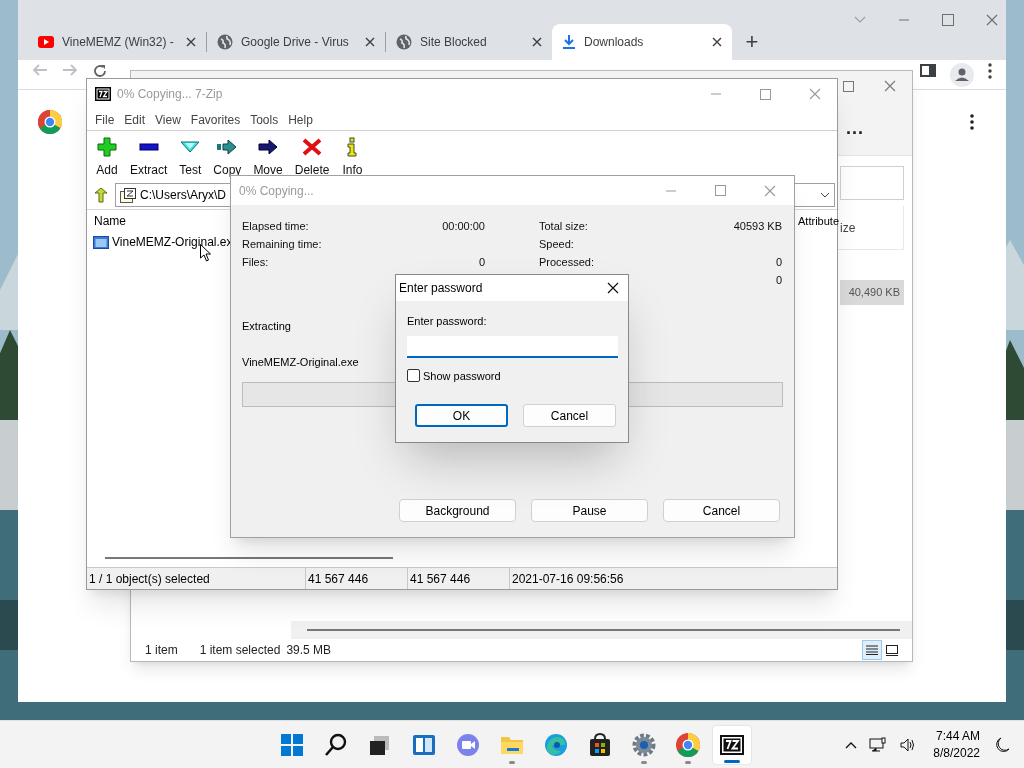  What do you see at coordinates (463, 226) in the screenshot?
I see `stat-value: 00:00:00` at bounding box center [463, 226].